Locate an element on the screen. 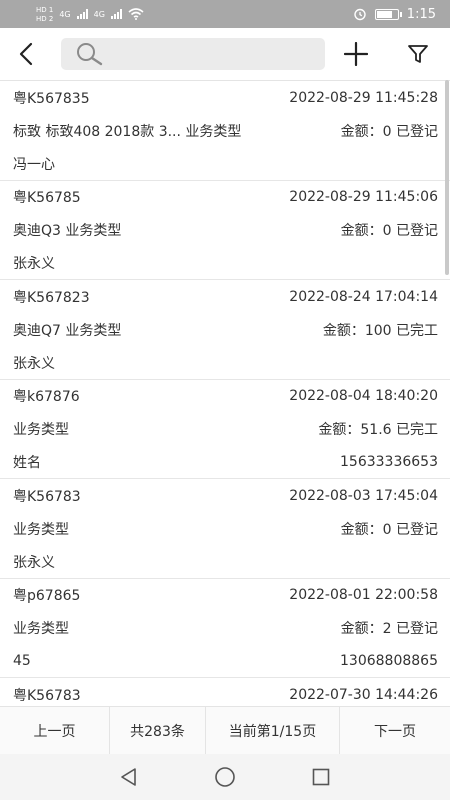 Image resolution: width=450 pixels, height=800 pixels. signal-icon is located at coordinates (82, 14).